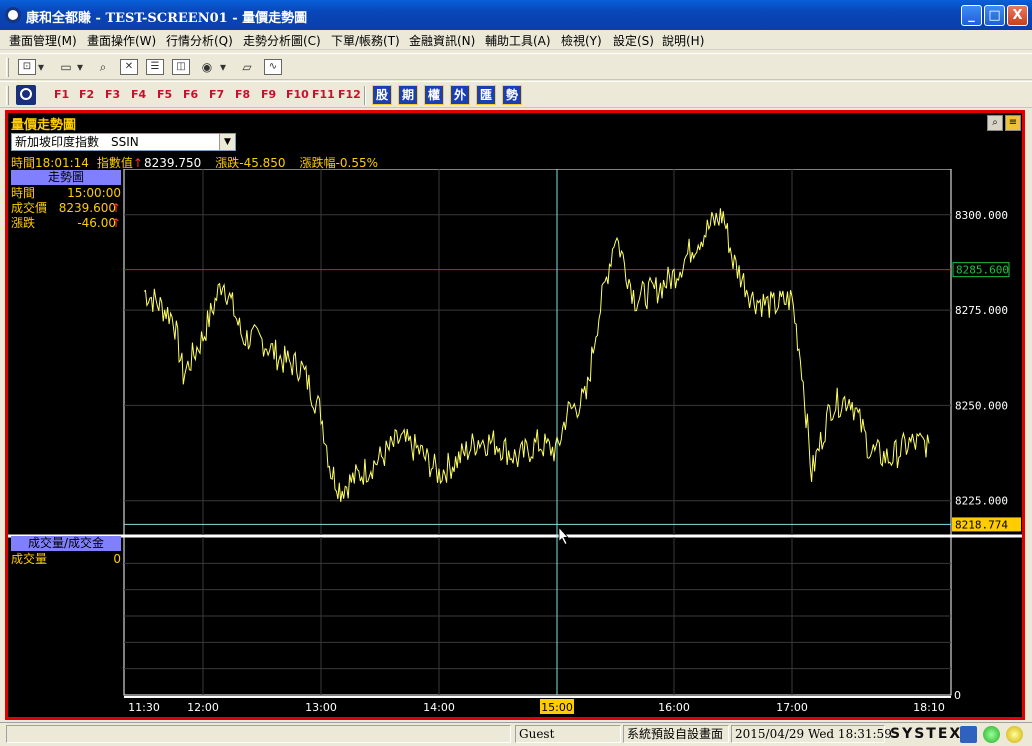  What do you see at coordinates (155, 67) in the screenshot?
I see `split-horizontal-icon: ☰` at bounding box center [155, 67].